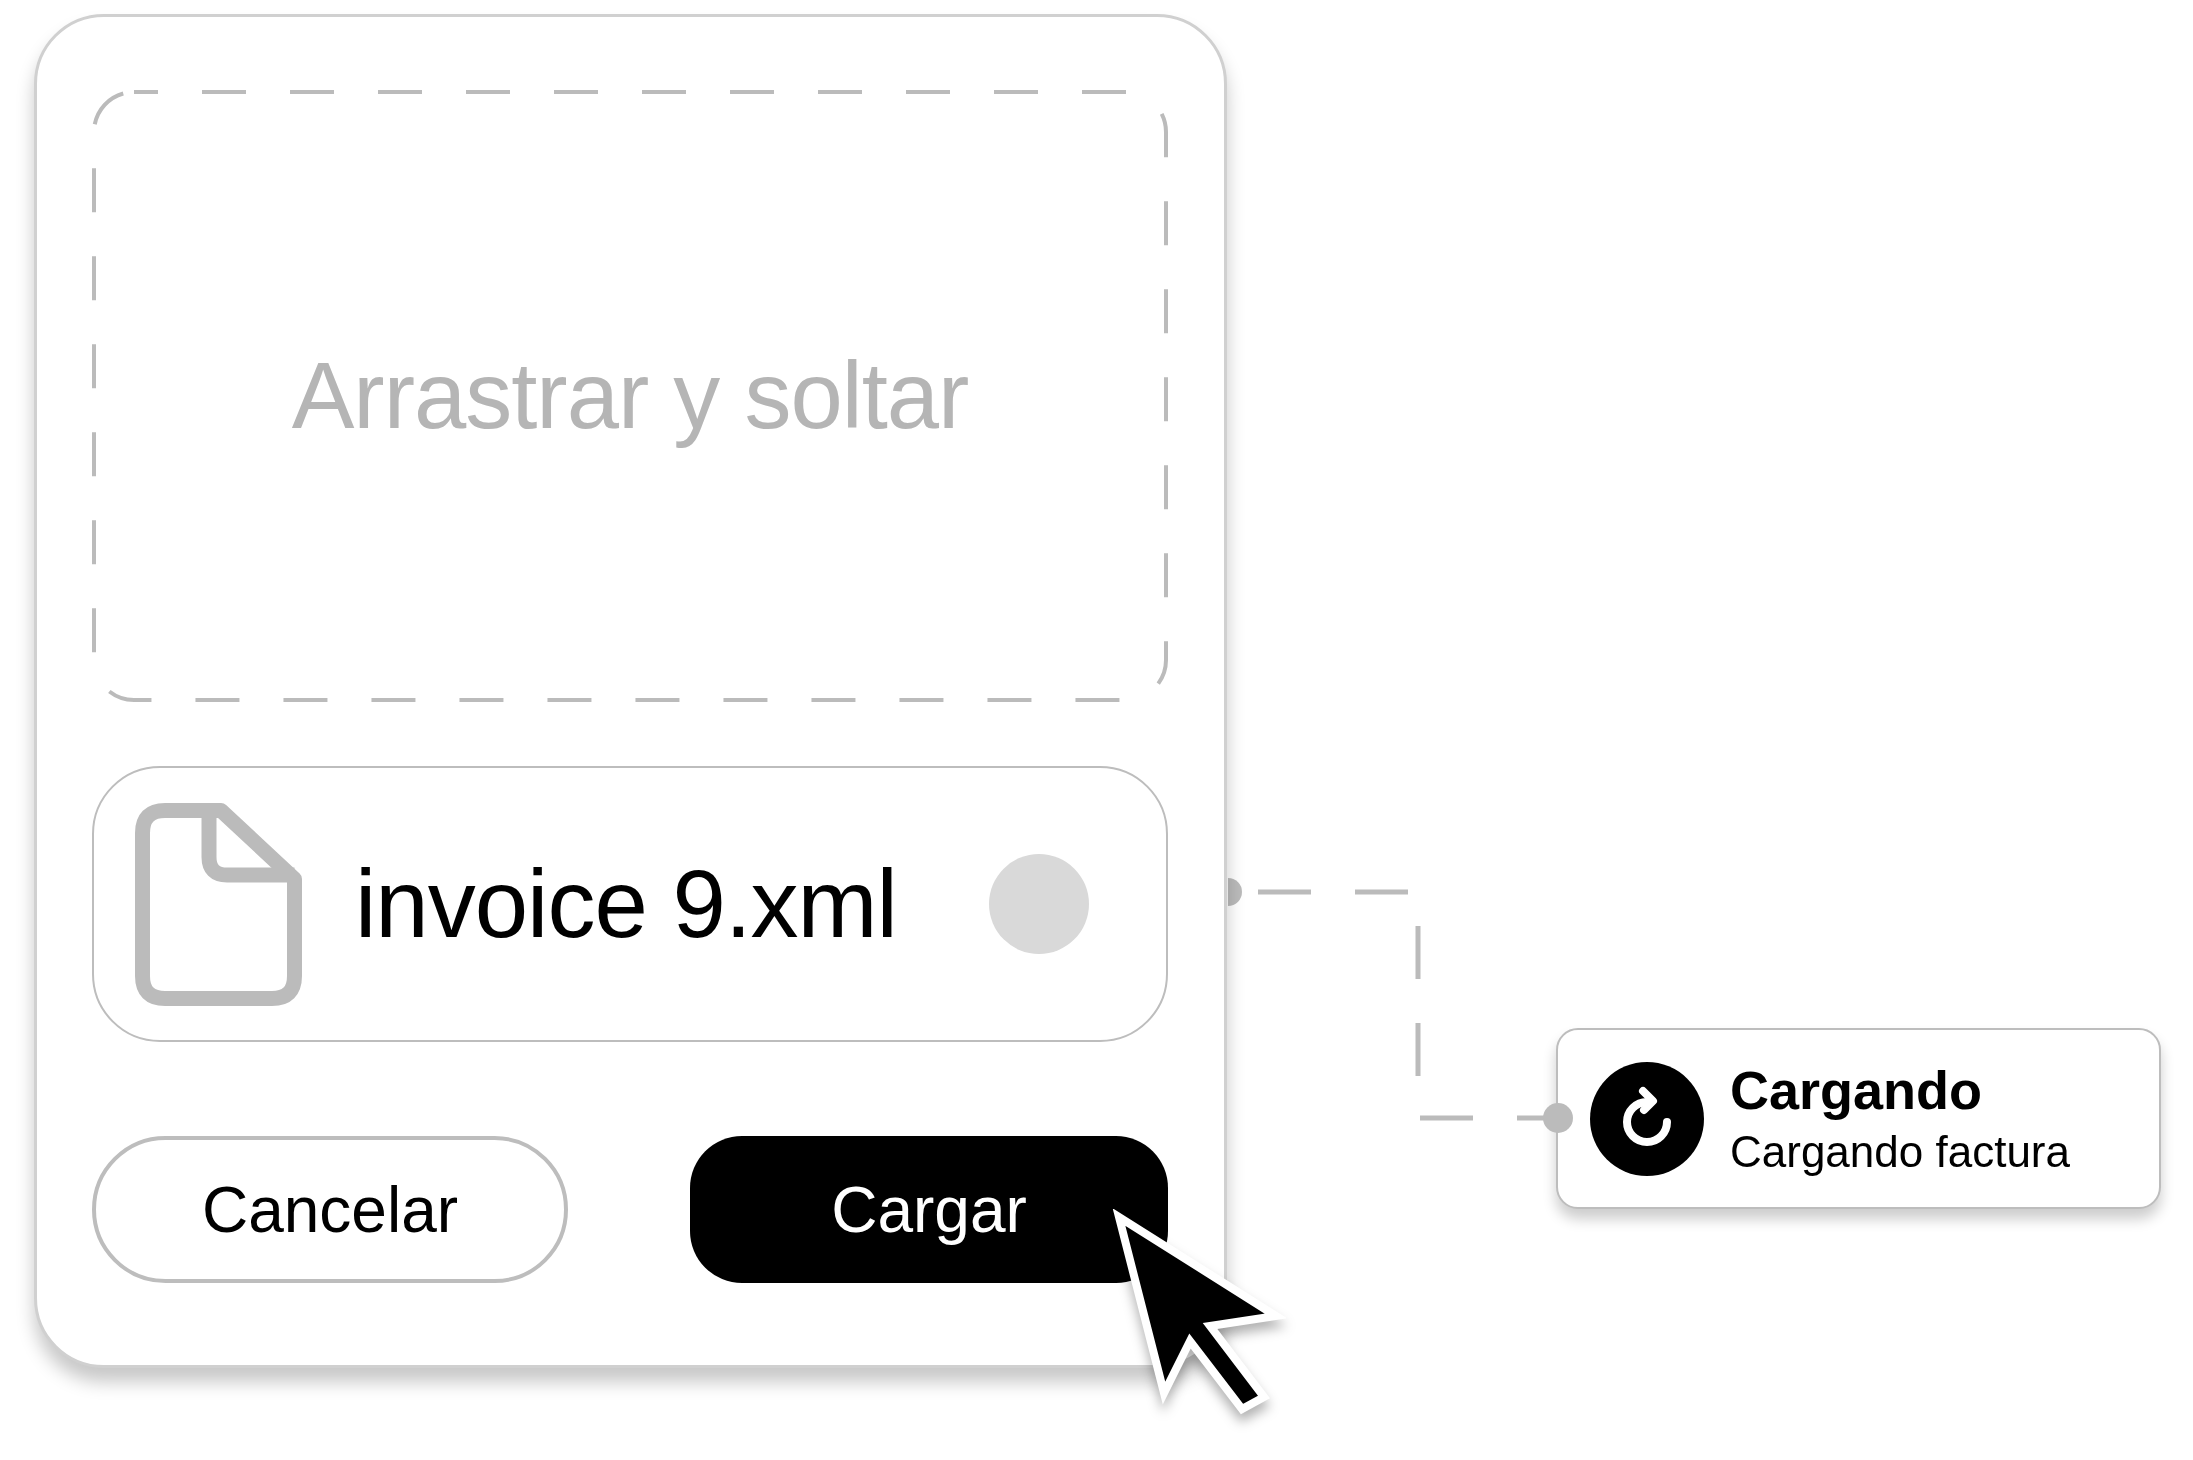 Image resolution: width=2193 pixels, height=1460 pixels. What do you see at coordinates (929, 1209) in the screenshot?
I see `upload-button: Cargar` at bounding box center [929, 1209].